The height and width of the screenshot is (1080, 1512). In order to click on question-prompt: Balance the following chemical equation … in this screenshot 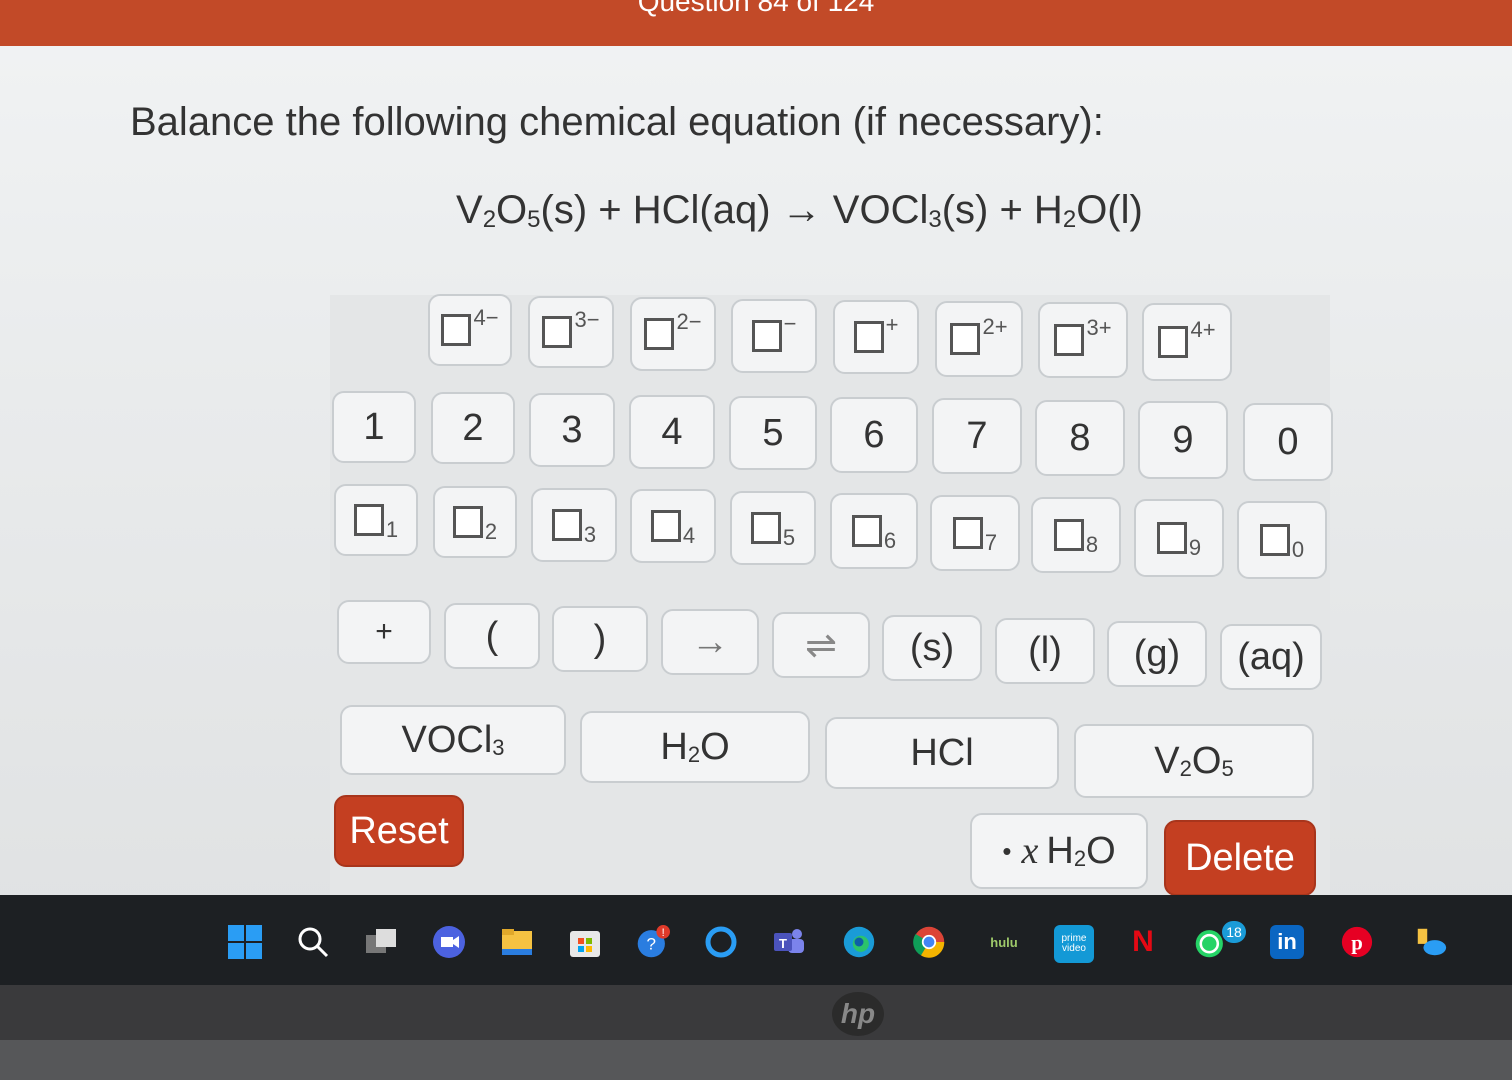, I will do `click(617, 122)`.